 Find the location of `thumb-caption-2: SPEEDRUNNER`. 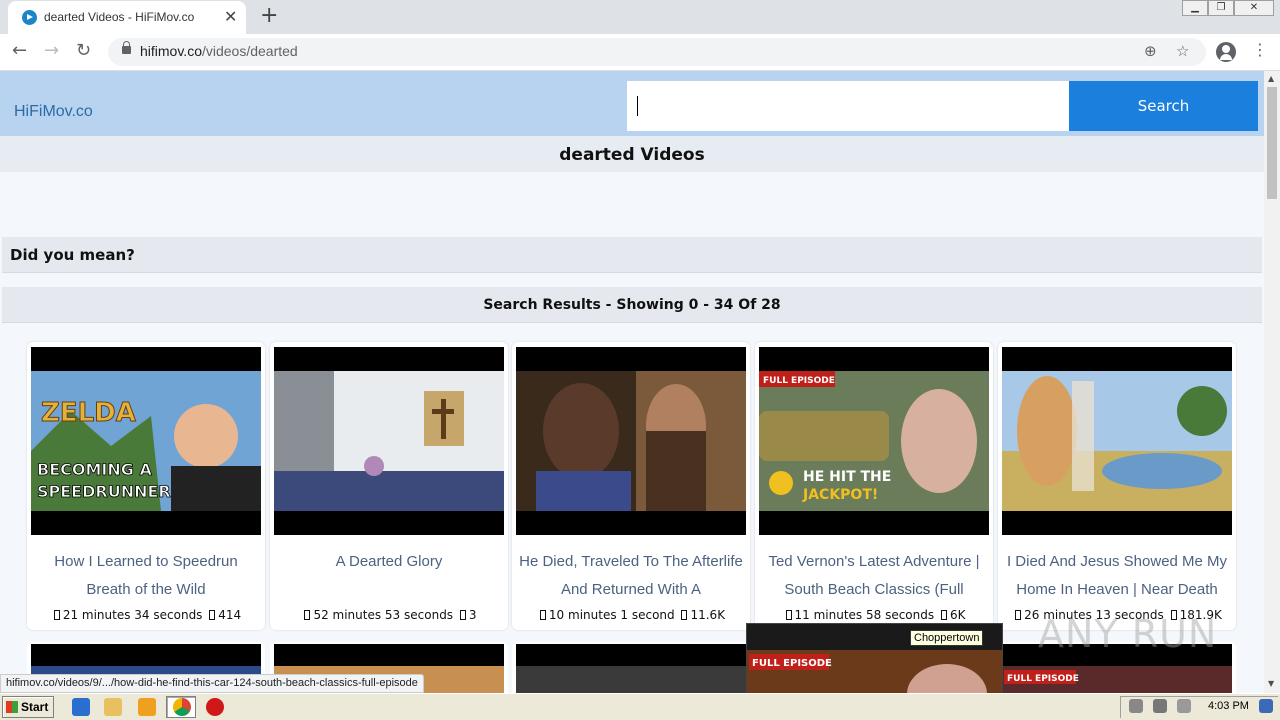

thumb-caption-2: SPEEDRUNNER is located at coordinates (104, 491).